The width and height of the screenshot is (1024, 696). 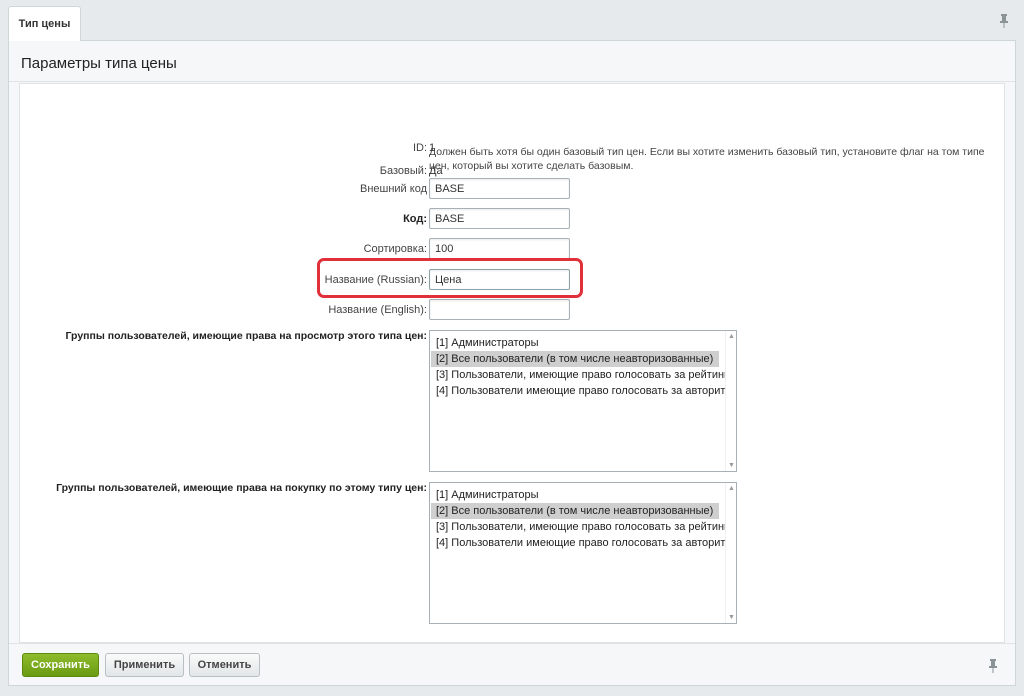 What do you see at coordinates (499, 188) in the screenshot?
I see `external-code-input` at bounding box center [499, 188].